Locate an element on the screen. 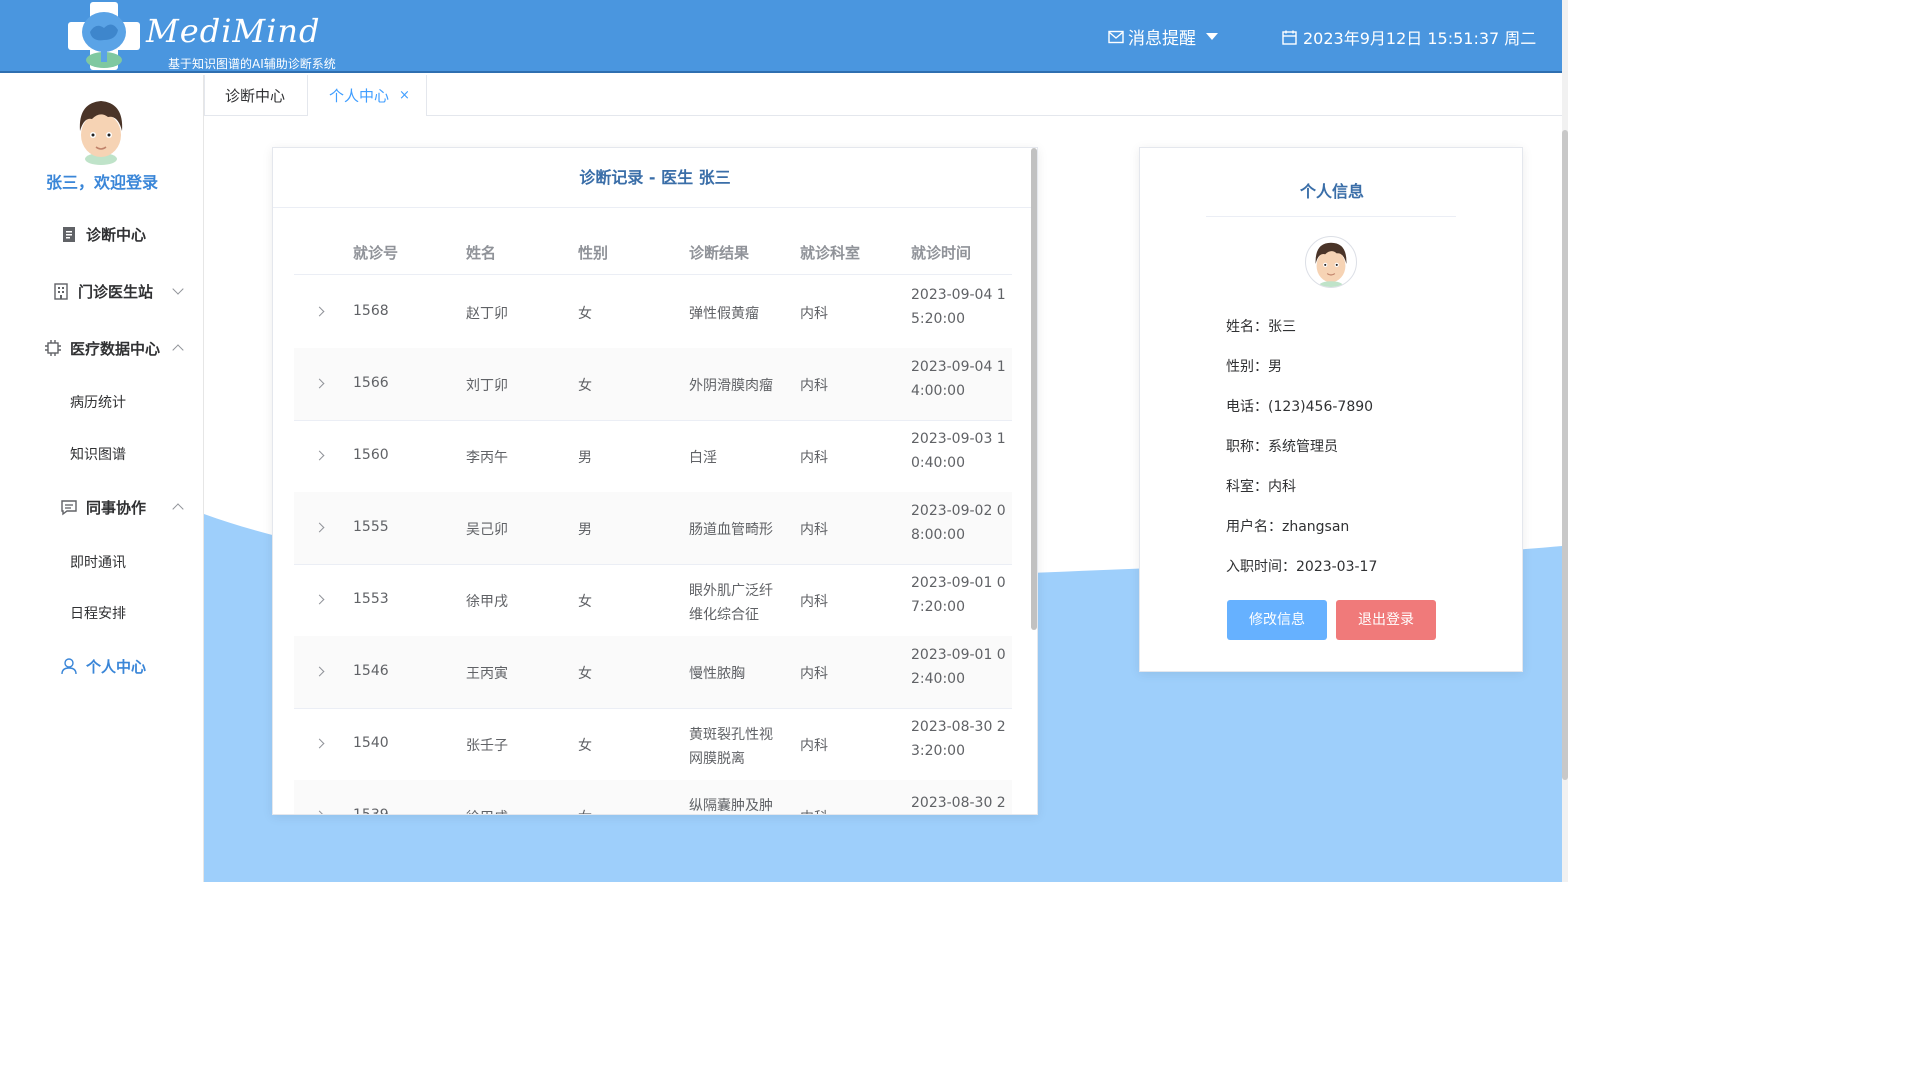  table-row: 1568 赵丁卯 女 弹性假黄瘤 内科 2023-09-04 1 5:20:00 is located at coordinates (653, 312).